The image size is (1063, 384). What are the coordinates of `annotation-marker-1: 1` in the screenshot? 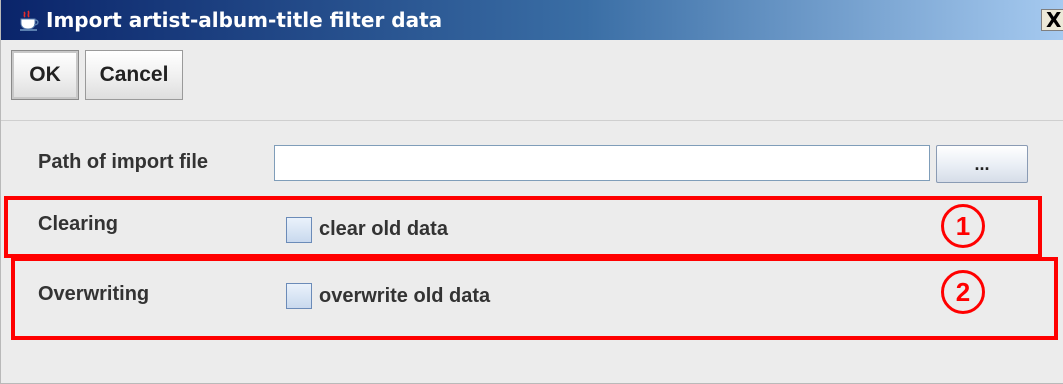 It's located at (963, 226).